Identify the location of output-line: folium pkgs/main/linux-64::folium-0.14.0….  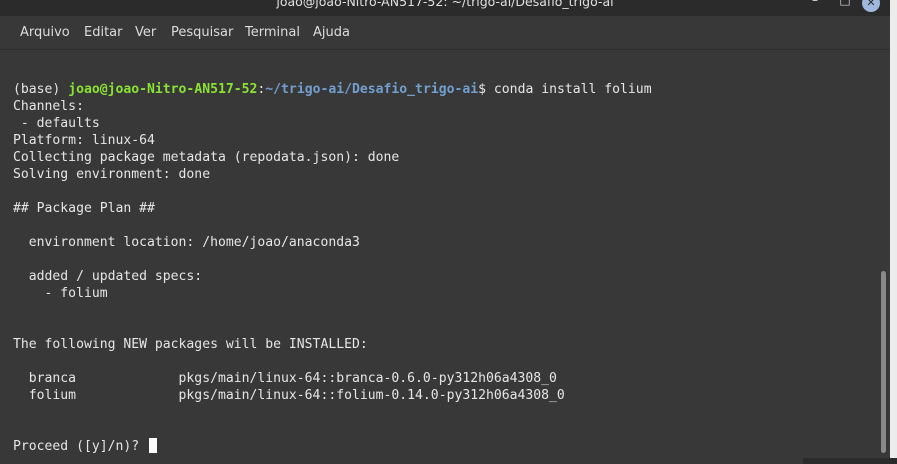
(289, 395).